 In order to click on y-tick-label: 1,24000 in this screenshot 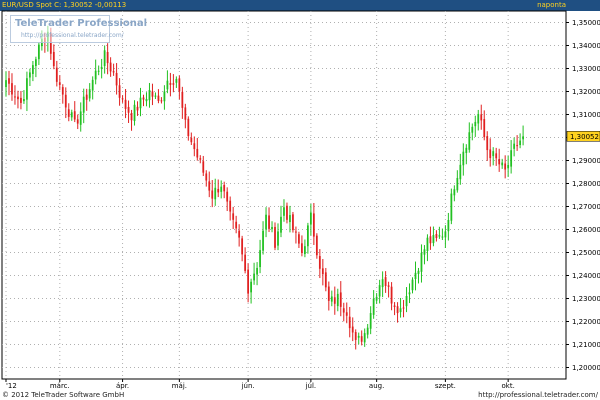, I will do `click(586, 276)`.